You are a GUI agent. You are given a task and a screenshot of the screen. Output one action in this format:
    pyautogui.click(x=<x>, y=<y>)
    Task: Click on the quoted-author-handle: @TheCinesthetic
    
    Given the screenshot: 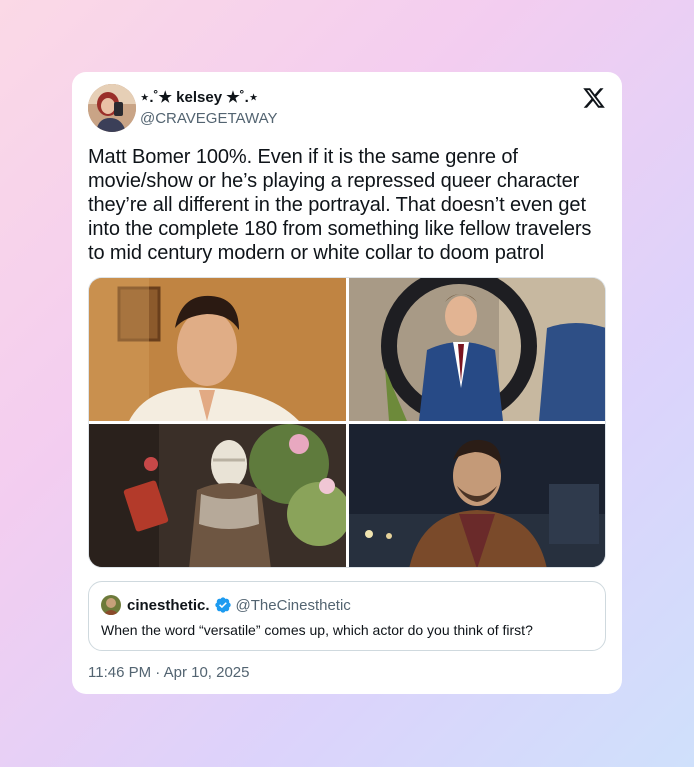 What is the action you would take?
    pyautogui.click(x=293, y=605)
    